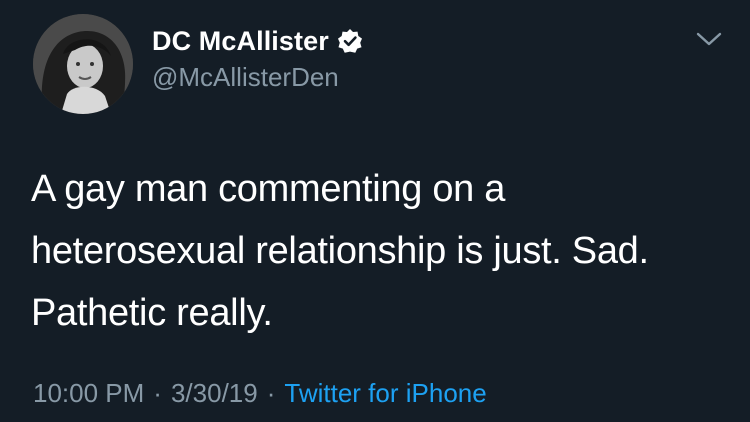  I want to click on author-display-name: DC McAllister, so click(240, 41).